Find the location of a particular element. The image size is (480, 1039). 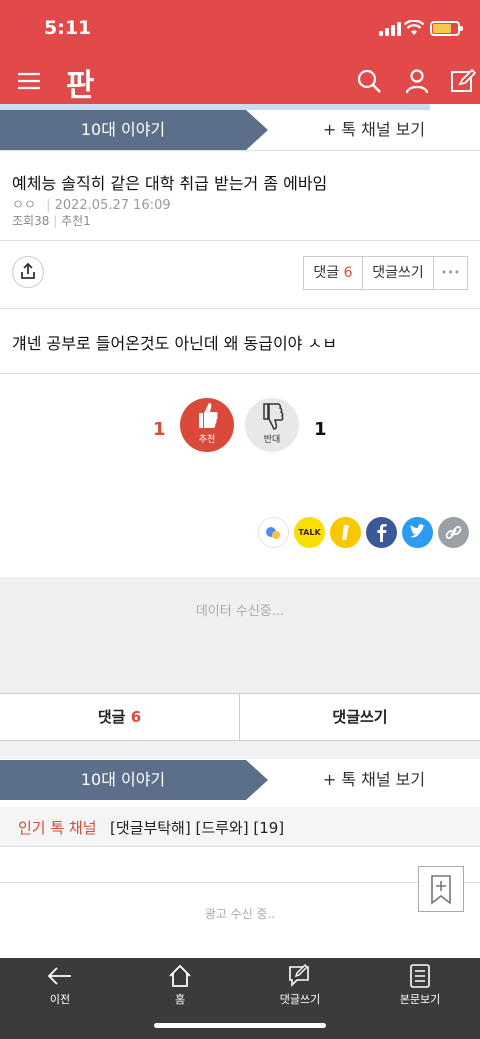

recommend-label: 추천 is located at coordinates (72, 221).